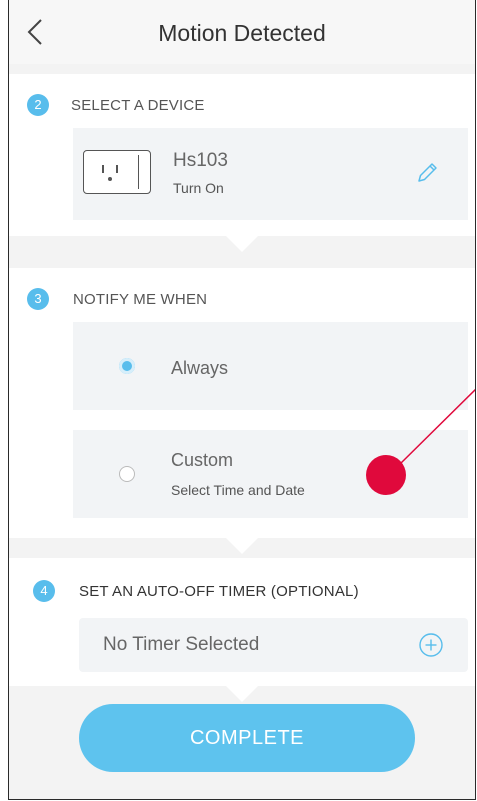 The image size is (477, 801). Describe the element at coordinates (270, 366) in the screenshot. I see `option-always: Always` at that location.